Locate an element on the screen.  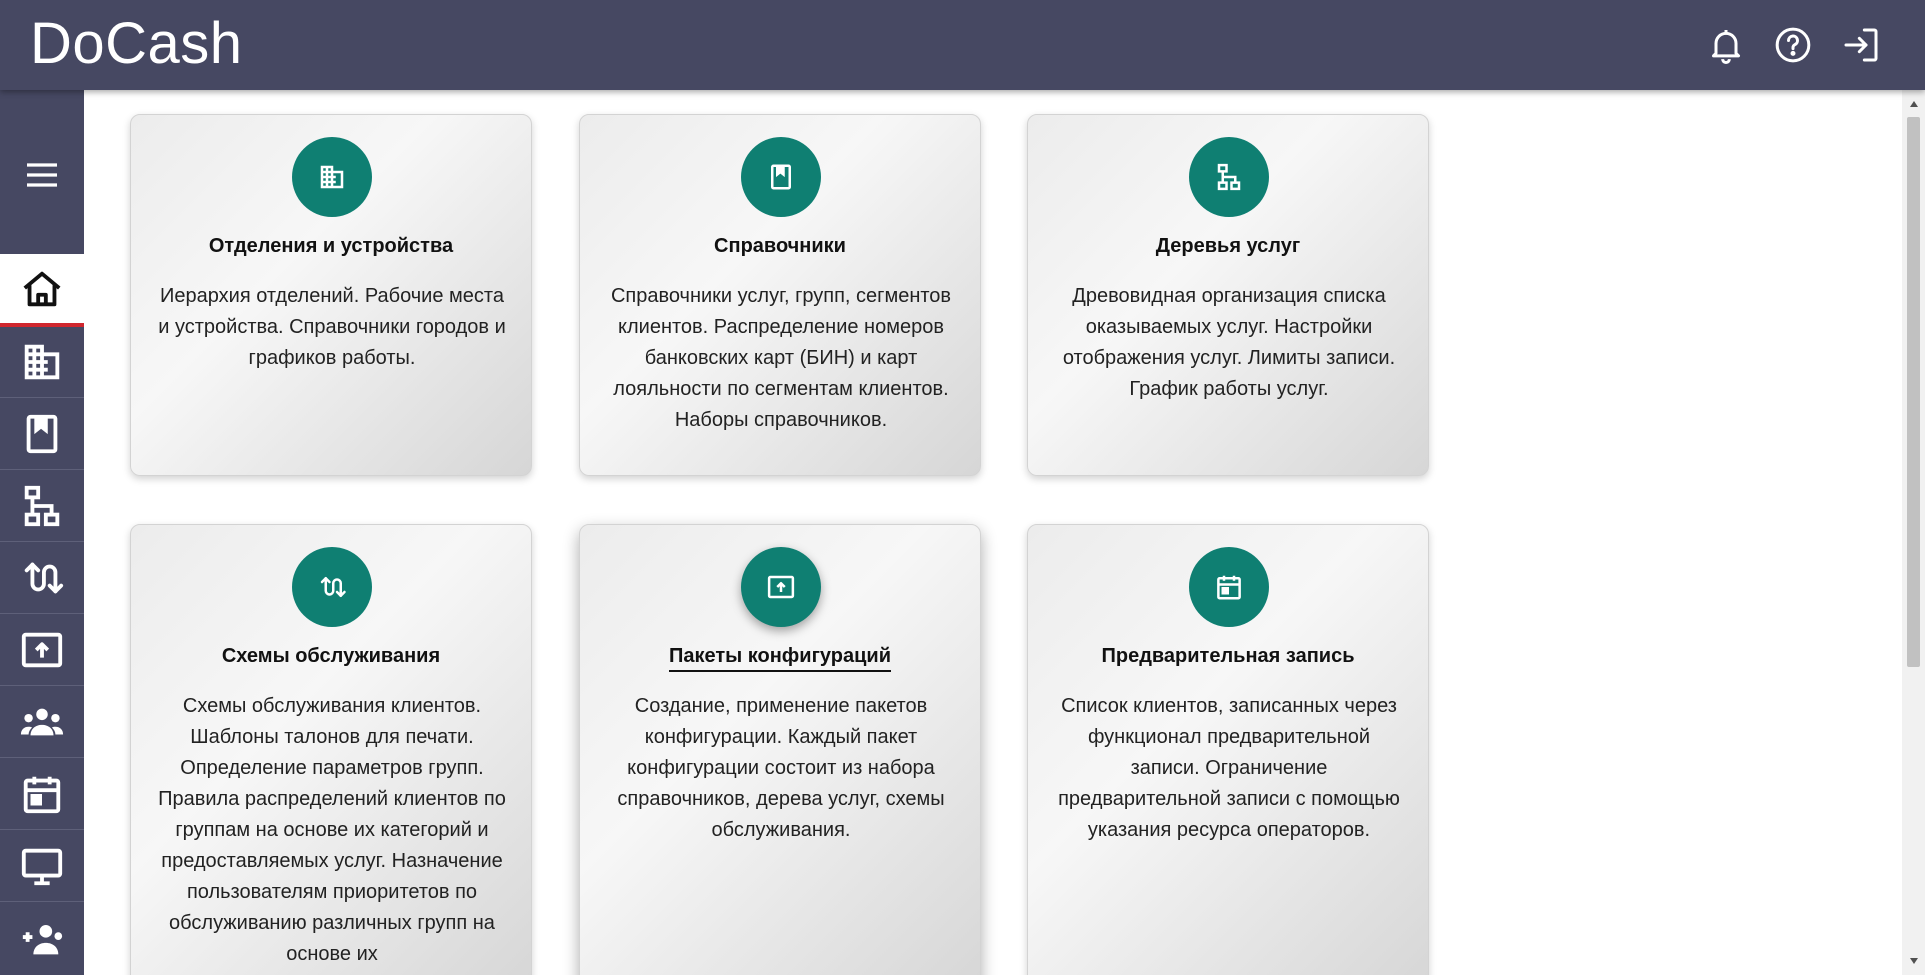
triangle-up-icon is located at coordinates (1913, 104).